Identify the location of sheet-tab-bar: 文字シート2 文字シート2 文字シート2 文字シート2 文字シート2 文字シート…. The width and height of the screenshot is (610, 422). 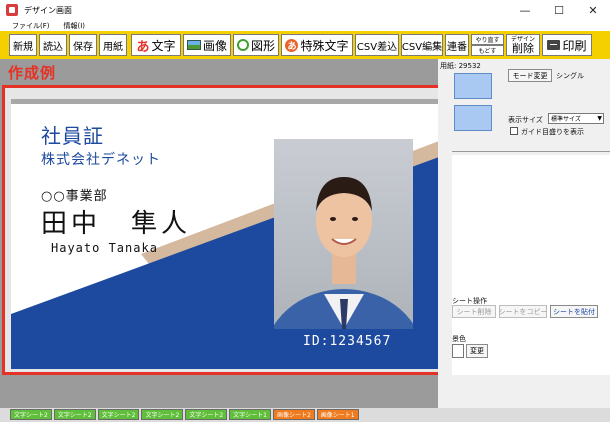
(185, 414).